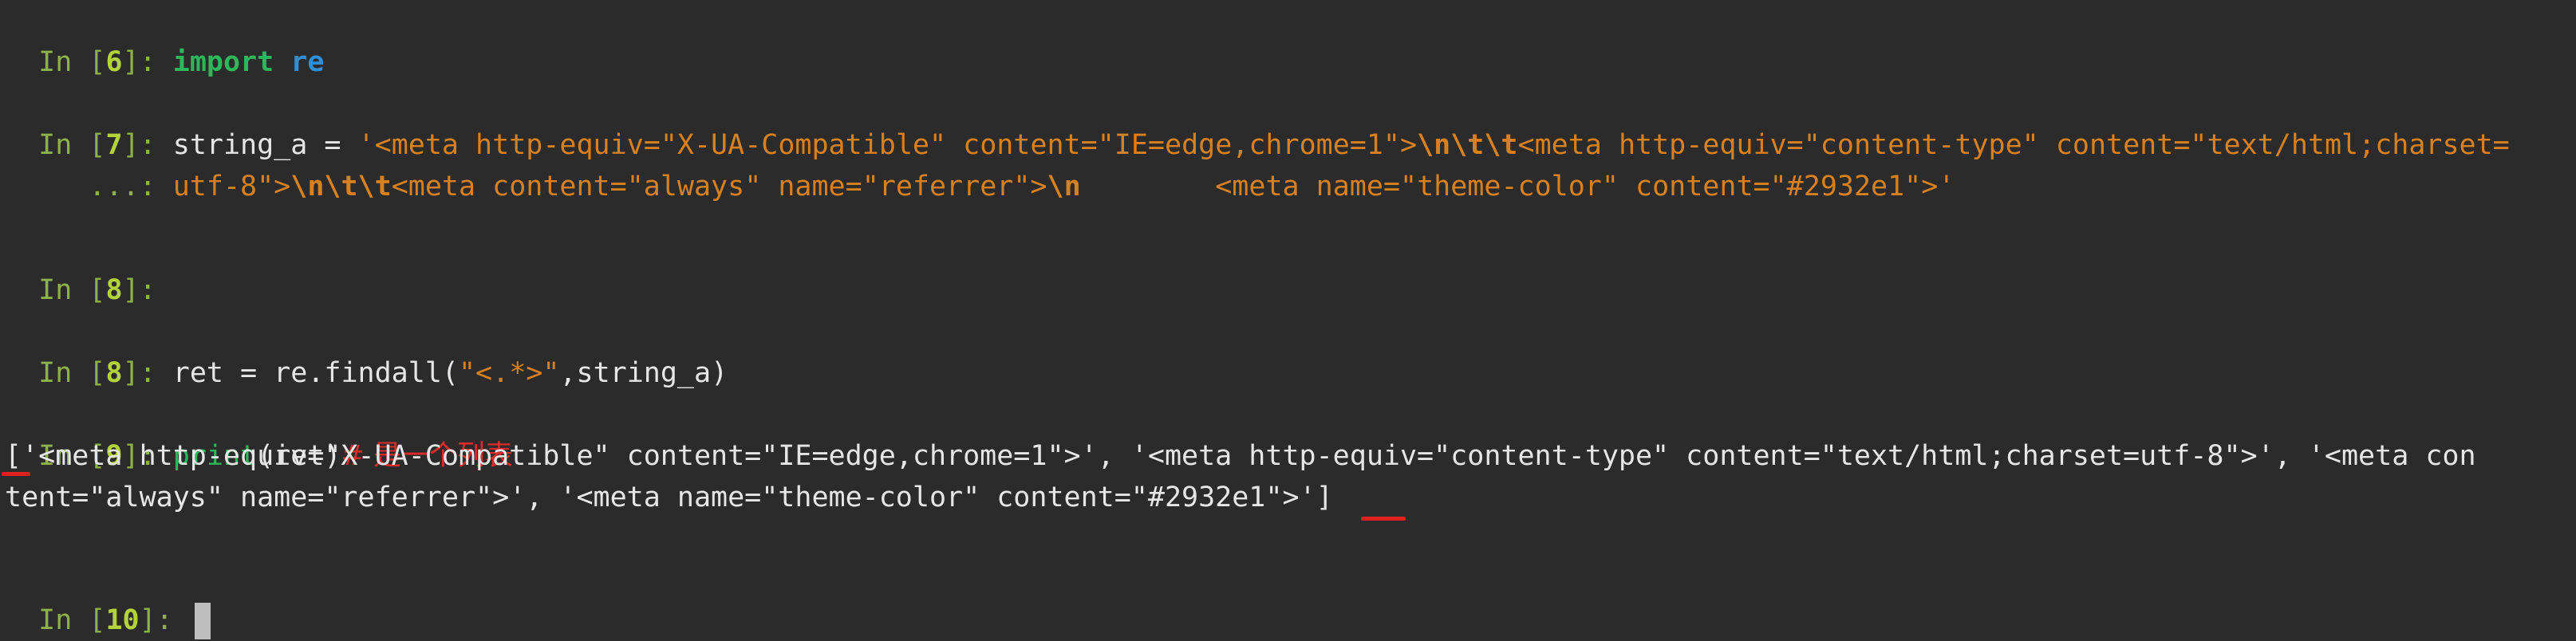 The image size is (2576, 641). What do you see at coordinates (122, 620) in the screenshot?
I see `prompt-number: 10` at bounding box center [122, 620].